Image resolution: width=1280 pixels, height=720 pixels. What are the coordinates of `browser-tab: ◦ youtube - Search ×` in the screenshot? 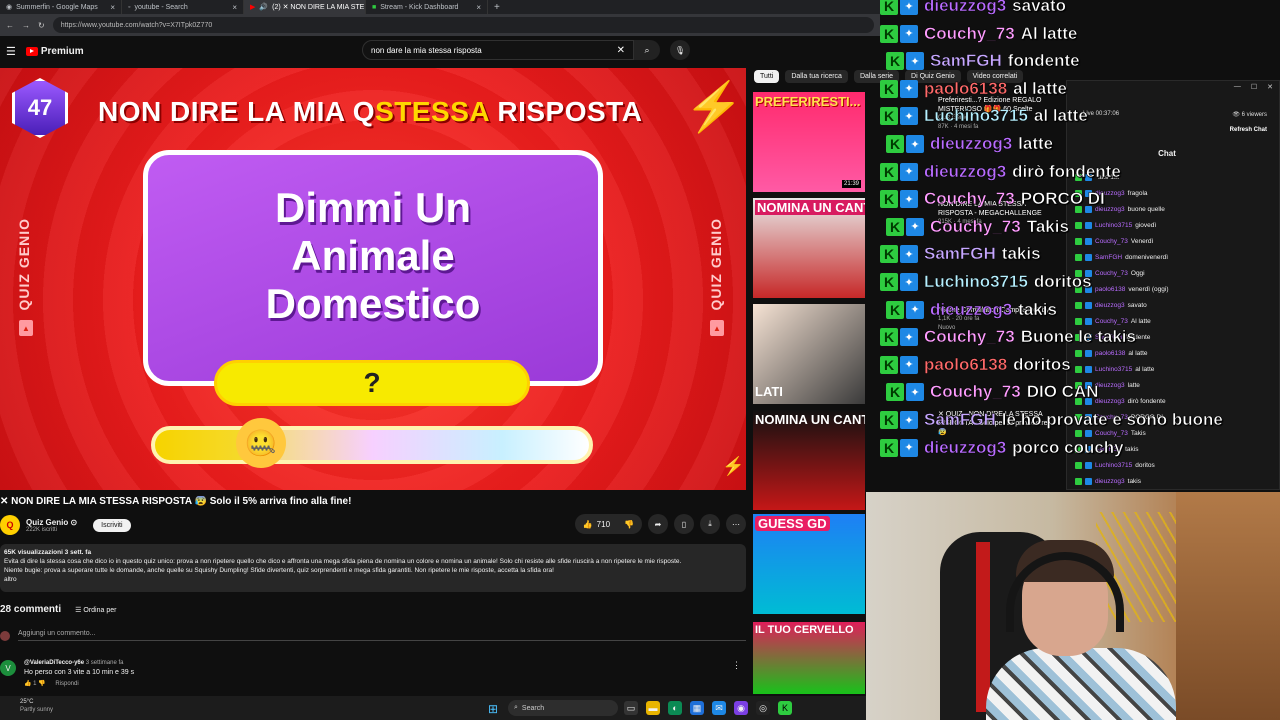 It's located at (183, 7).